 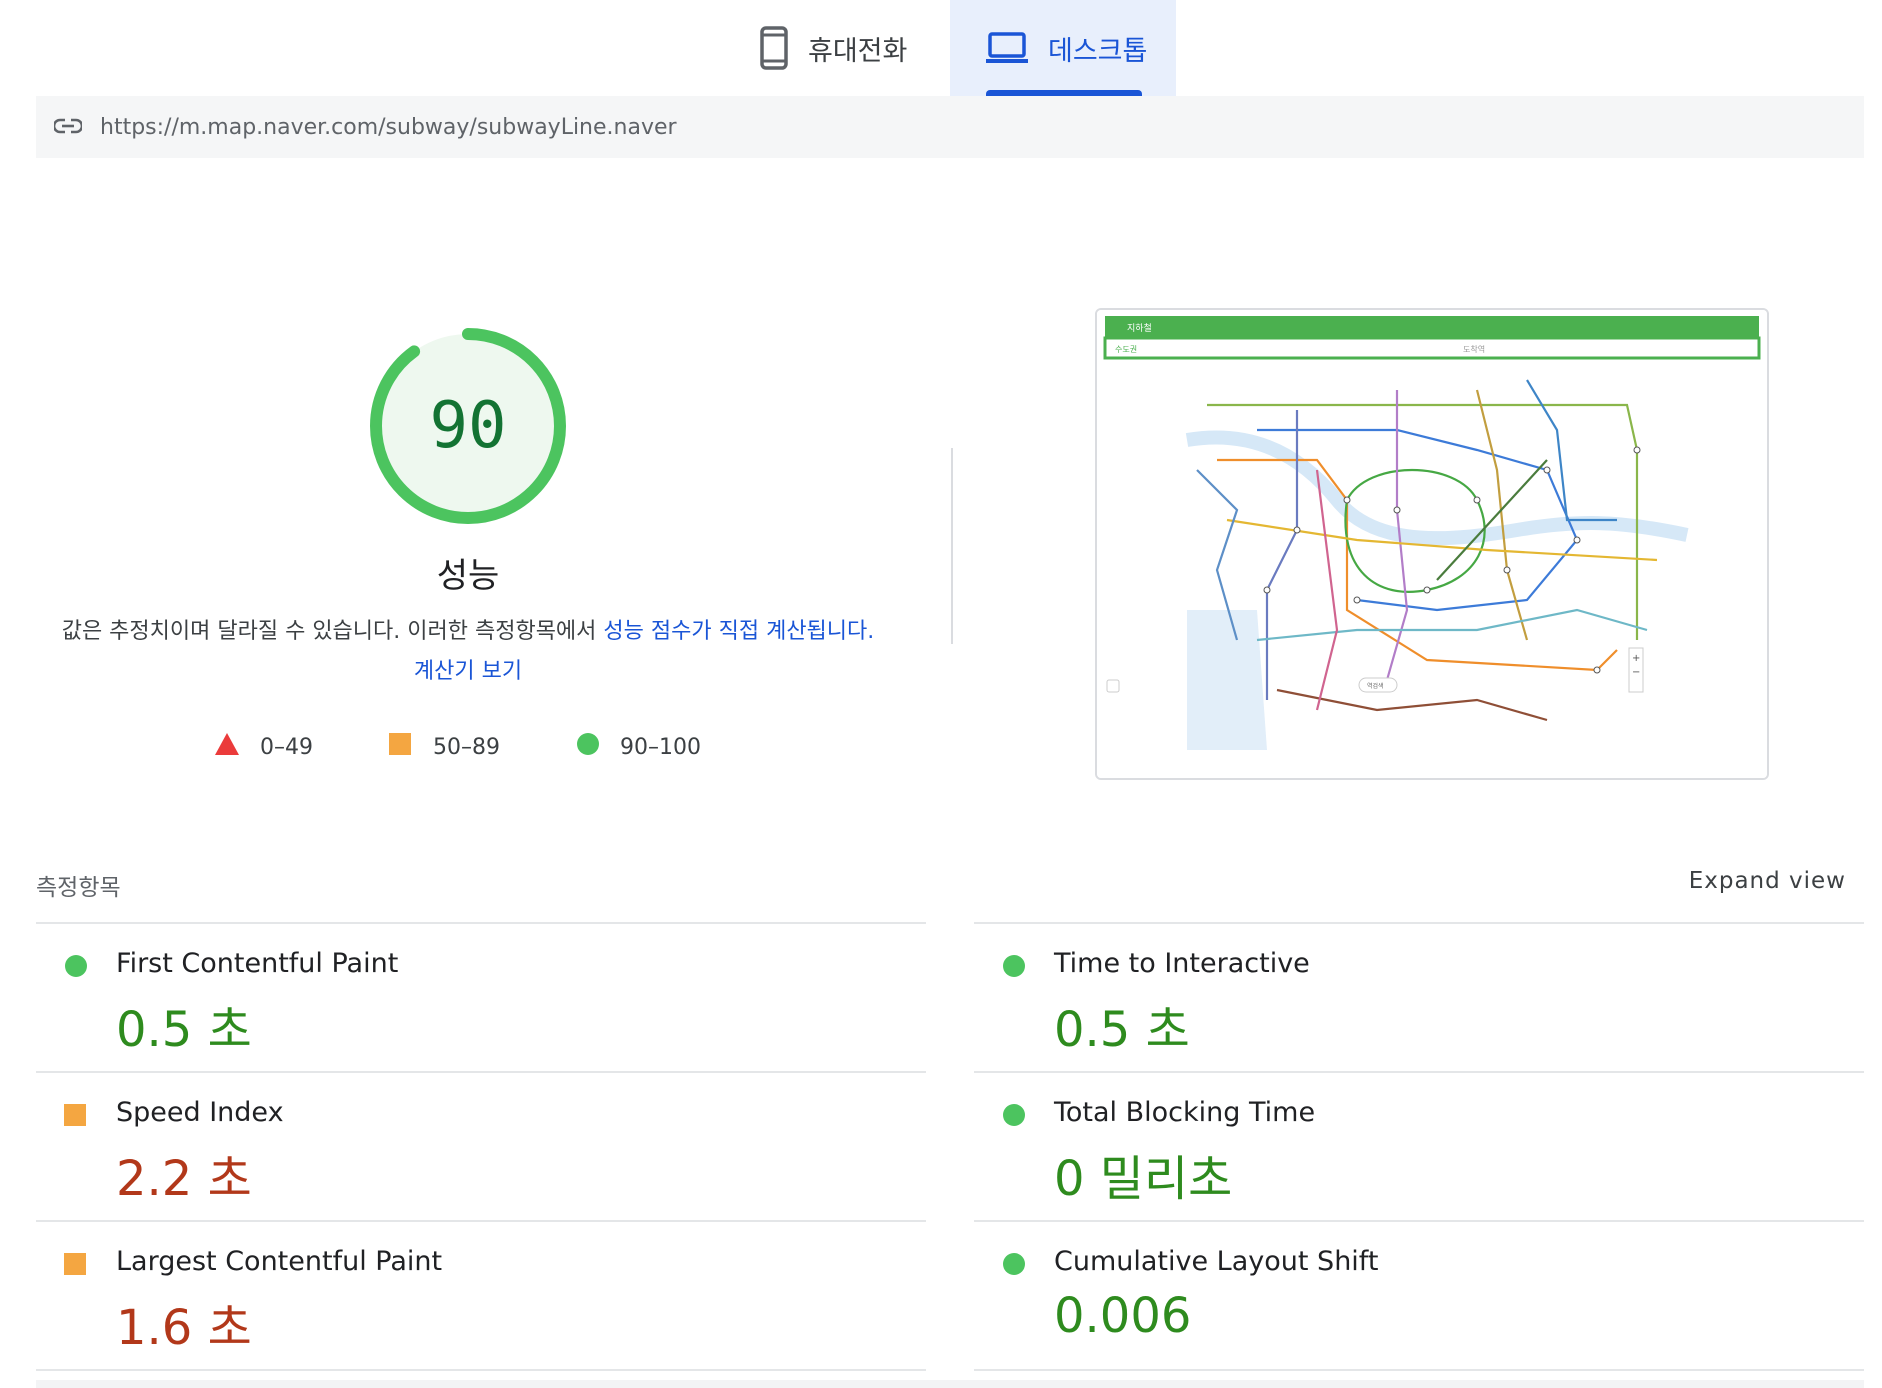 What do you see at coordinates (279, 1261) in the screenshot?
I see `metric-label: Largest Contentful Paint` at bounding box center [279, 1261].